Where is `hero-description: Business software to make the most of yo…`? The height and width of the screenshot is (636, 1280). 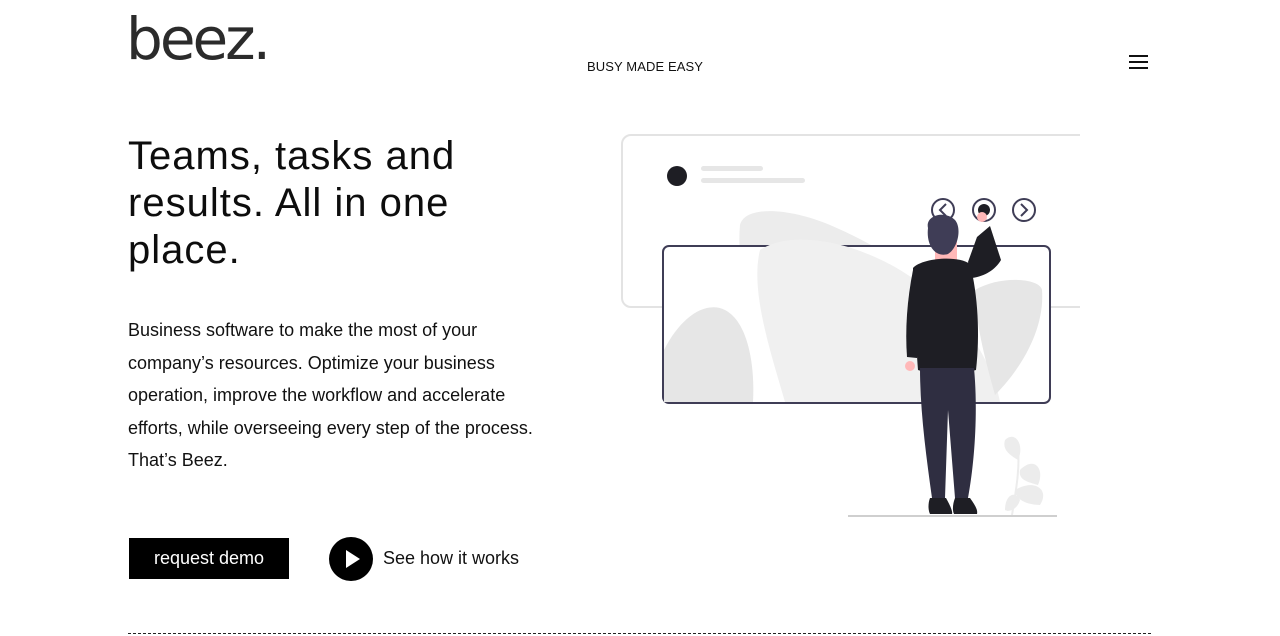 hero-description: Business software to make the most of yo… is located at coordinates (330, 395).